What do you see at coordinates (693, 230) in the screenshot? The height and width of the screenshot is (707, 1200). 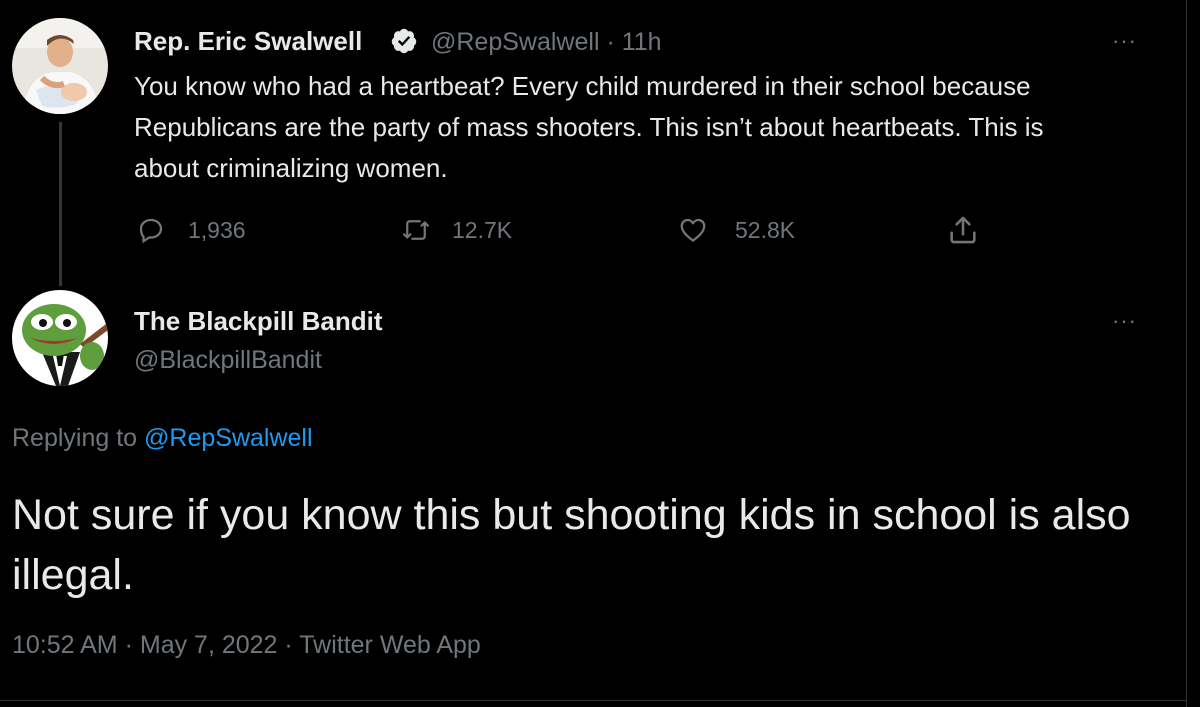 I see `heart-icon` at bounding box center [693, 230].